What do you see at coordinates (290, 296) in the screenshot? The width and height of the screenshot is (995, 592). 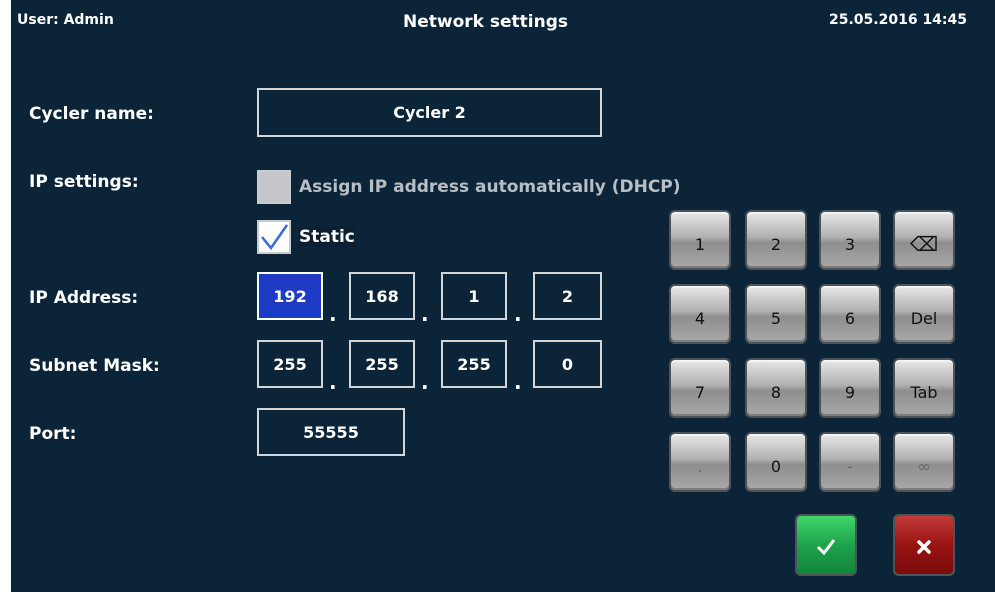 I see `ip-octet-1: 192` at bounding box center [290, 296].